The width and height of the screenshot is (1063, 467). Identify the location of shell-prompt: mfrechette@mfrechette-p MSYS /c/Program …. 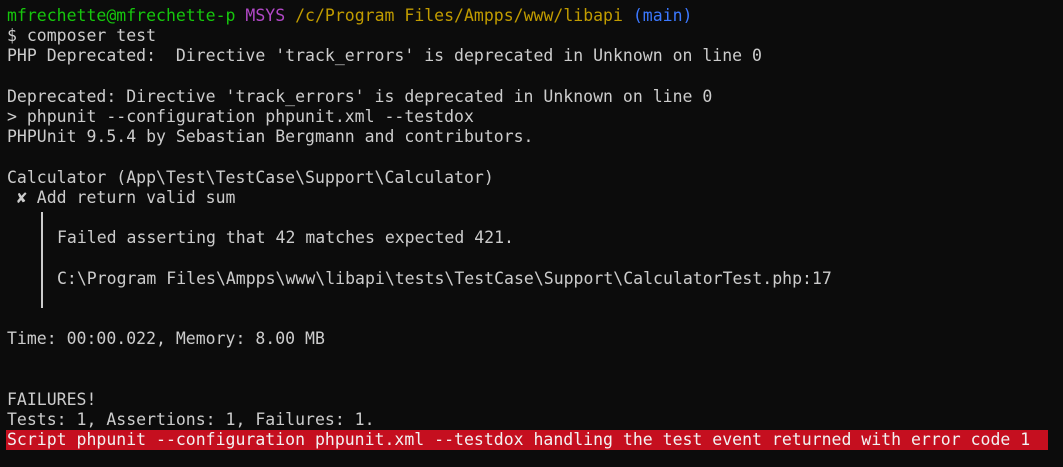
(349, 16).